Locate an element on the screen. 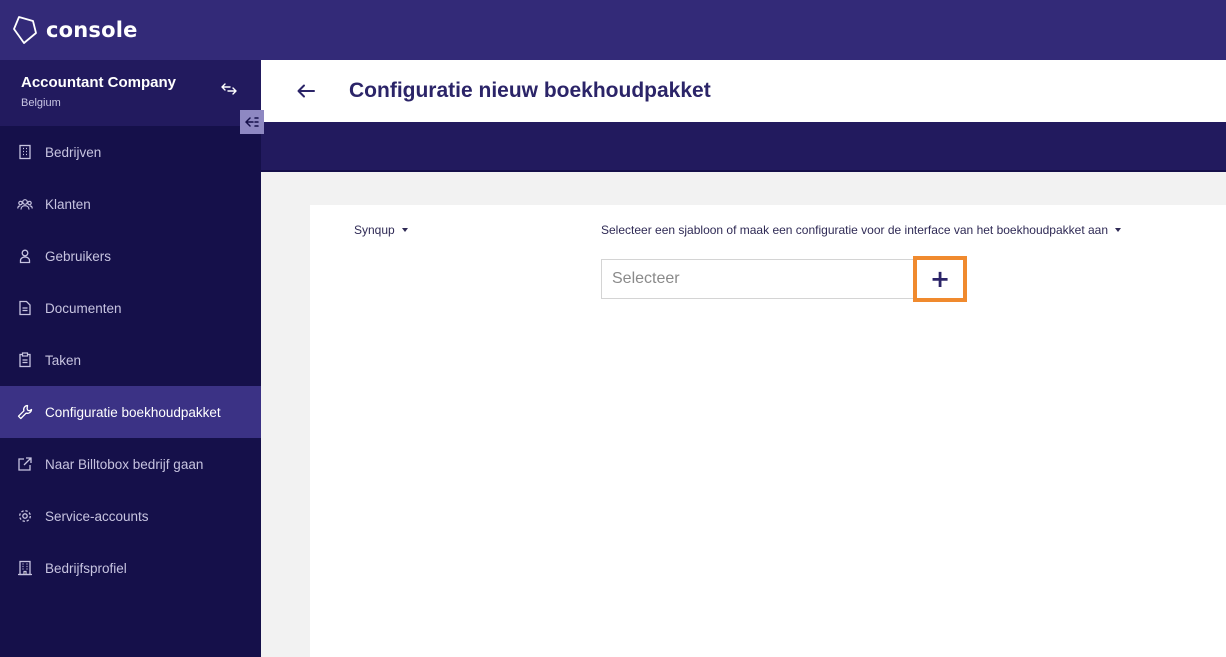  sidebar-item-bedrijven: Bedrijven is located at coordinates (130, 152).